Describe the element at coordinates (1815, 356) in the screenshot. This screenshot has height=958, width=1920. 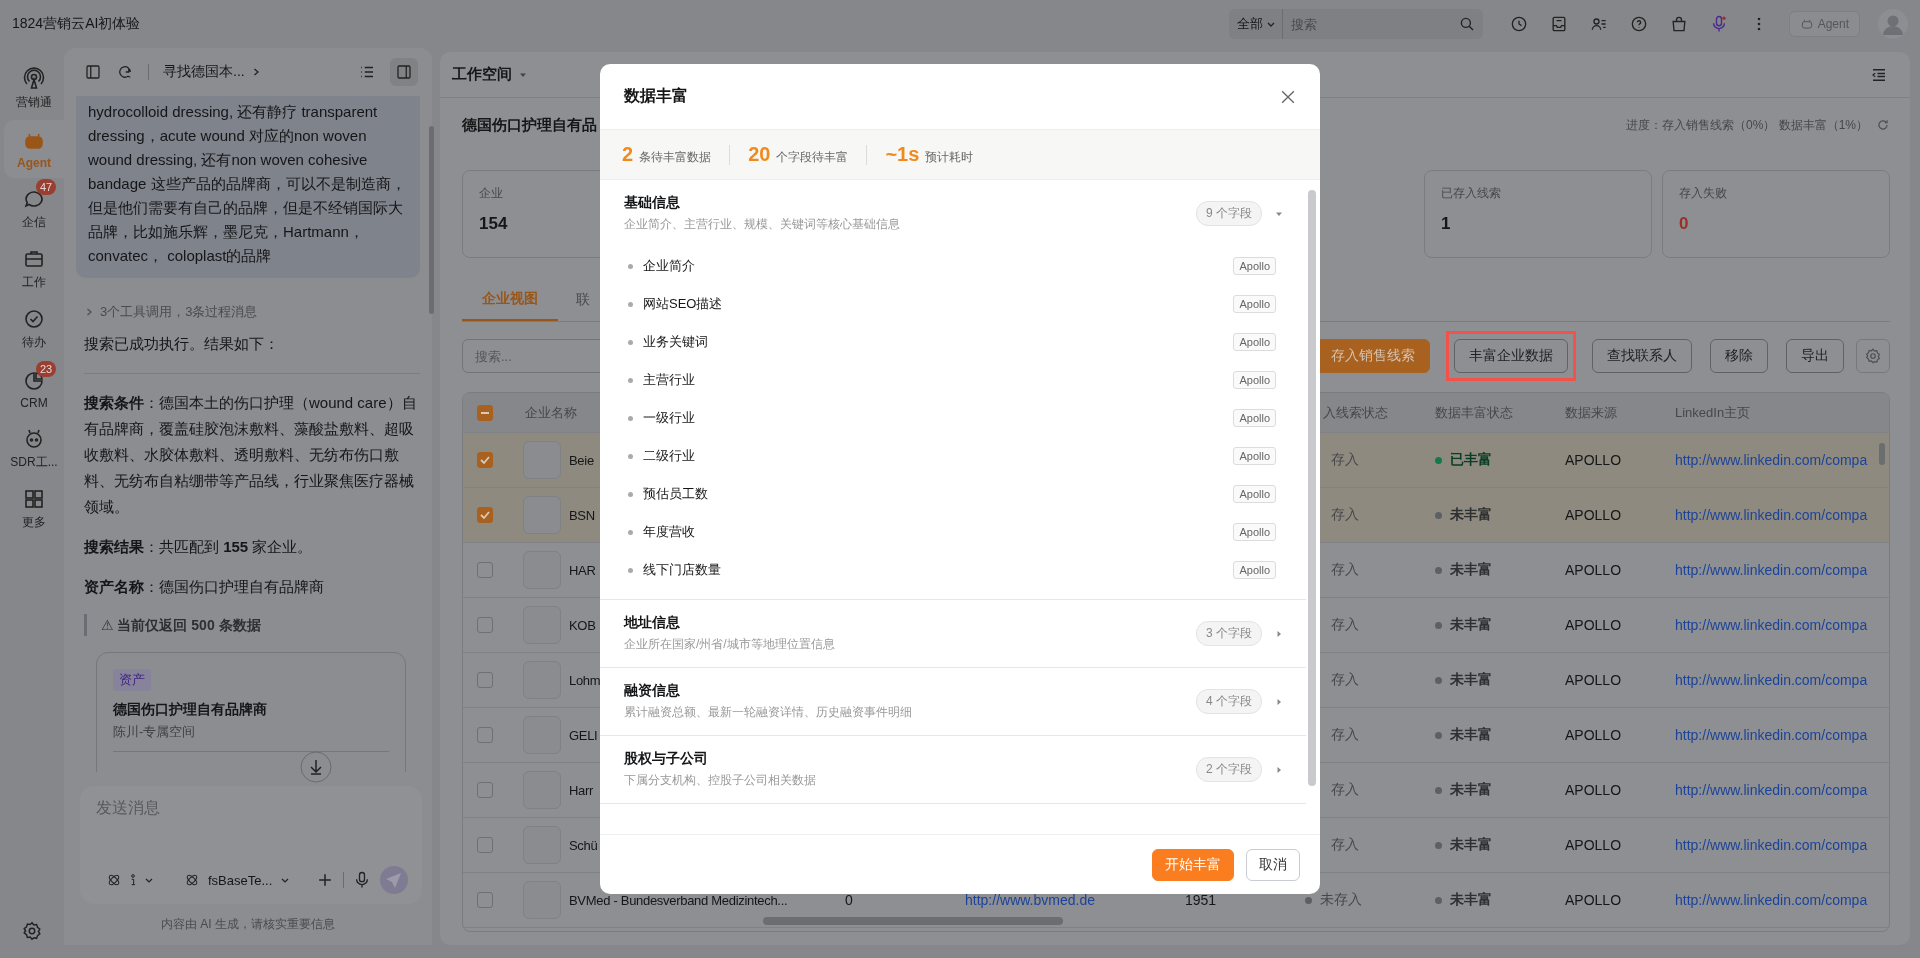
I see `toolbar-button: 导出` at that location.